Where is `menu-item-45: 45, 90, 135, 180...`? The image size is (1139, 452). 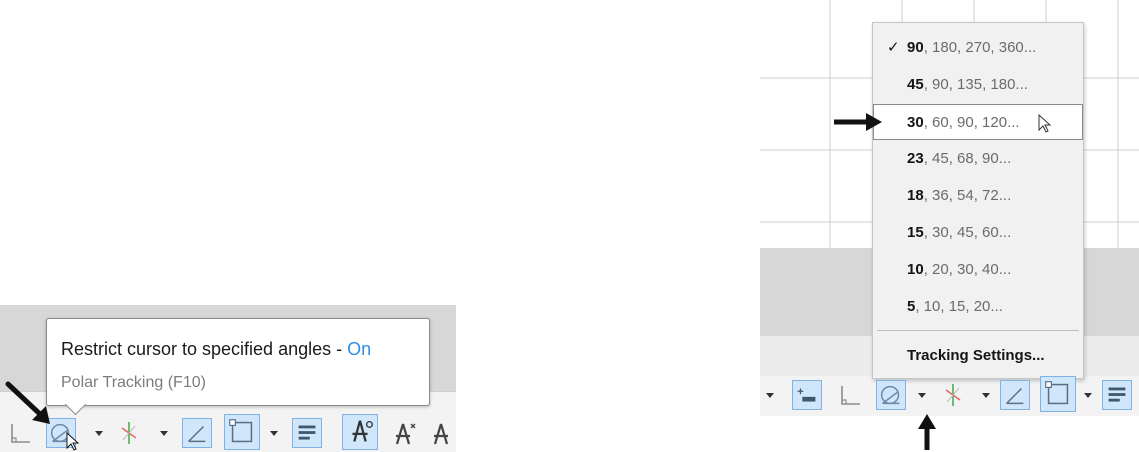
menu-item-45: 45, 90, 135, 180... is located at coordinates (978, 85).